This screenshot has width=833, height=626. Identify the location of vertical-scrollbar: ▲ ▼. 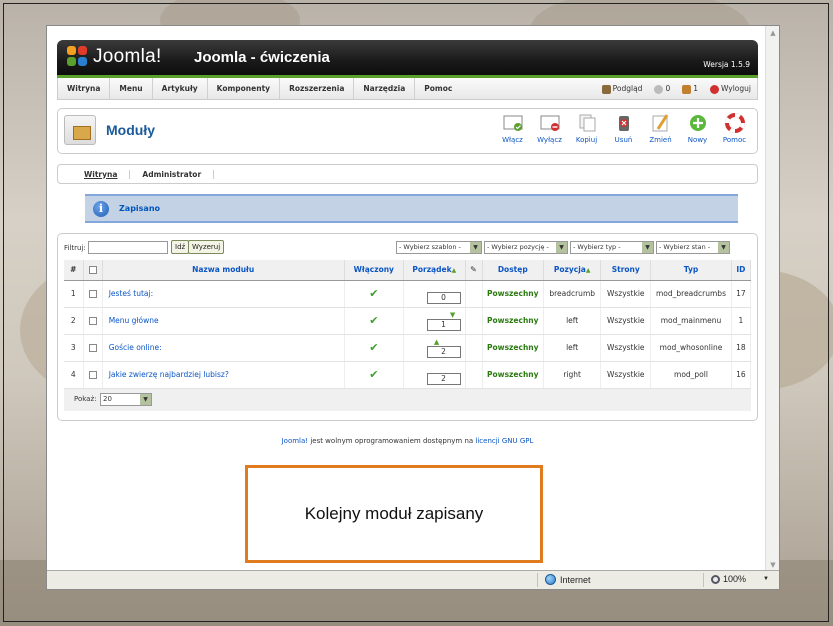
(772, 299).